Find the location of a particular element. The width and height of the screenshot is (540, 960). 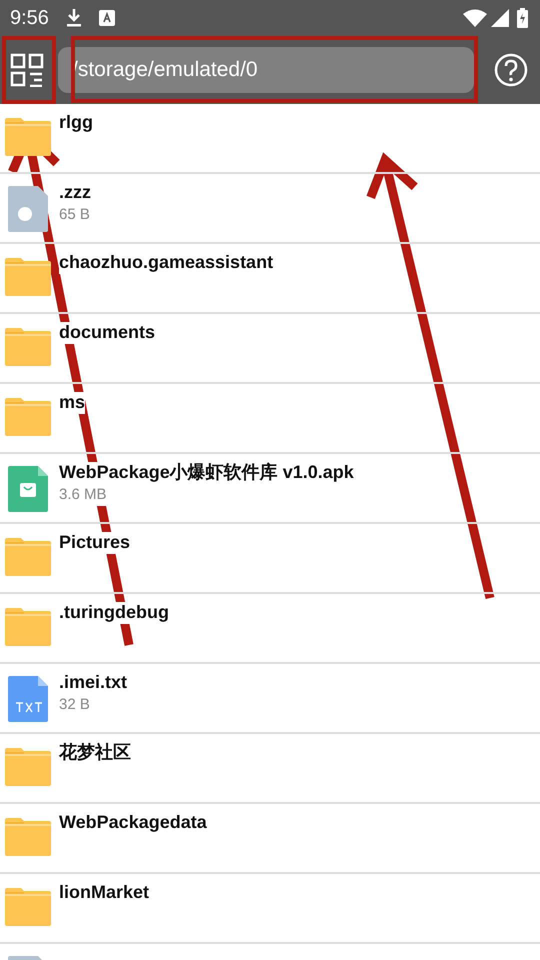

unknown-file-icon is located at coordinates (28, 209).